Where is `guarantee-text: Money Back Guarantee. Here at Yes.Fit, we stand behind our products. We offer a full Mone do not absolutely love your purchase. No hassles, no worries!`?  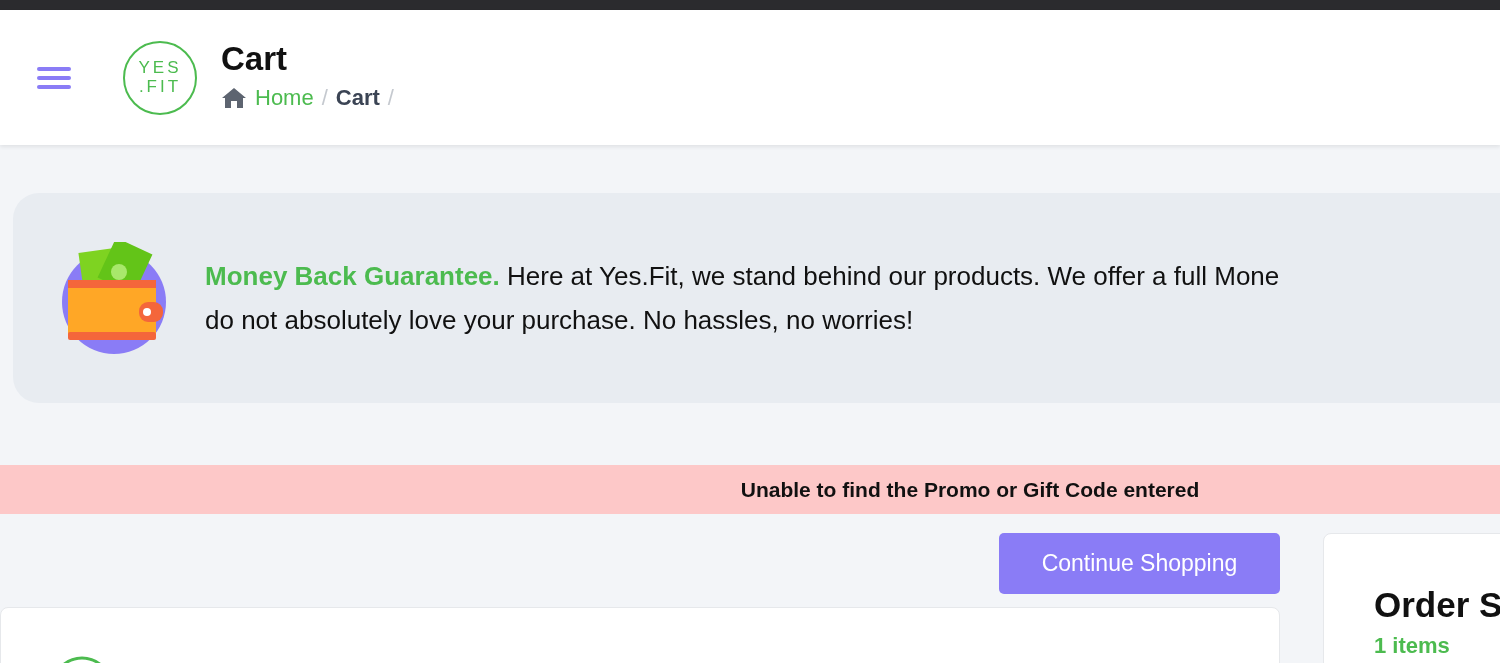 guarantee-text: Money Back Guarantee. Here at Yes.Fit, we stand behind our products. We offer a full Mone do not absolutely love your purchase. No hassles, no worries! is located at coordinates (742, 298).